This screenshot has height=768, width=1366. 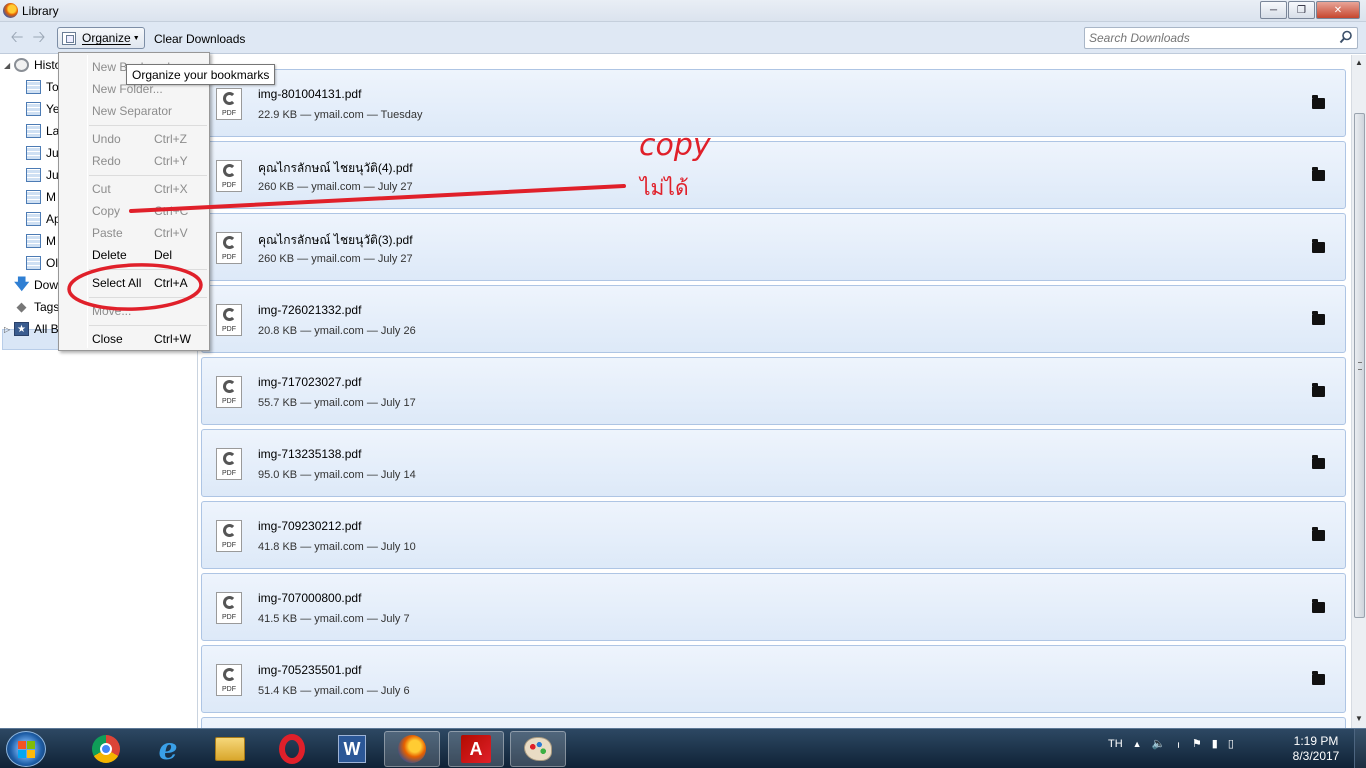 I want to click on clock: 1:19 PM 8/3/2017, so click(x=1316, y=749).